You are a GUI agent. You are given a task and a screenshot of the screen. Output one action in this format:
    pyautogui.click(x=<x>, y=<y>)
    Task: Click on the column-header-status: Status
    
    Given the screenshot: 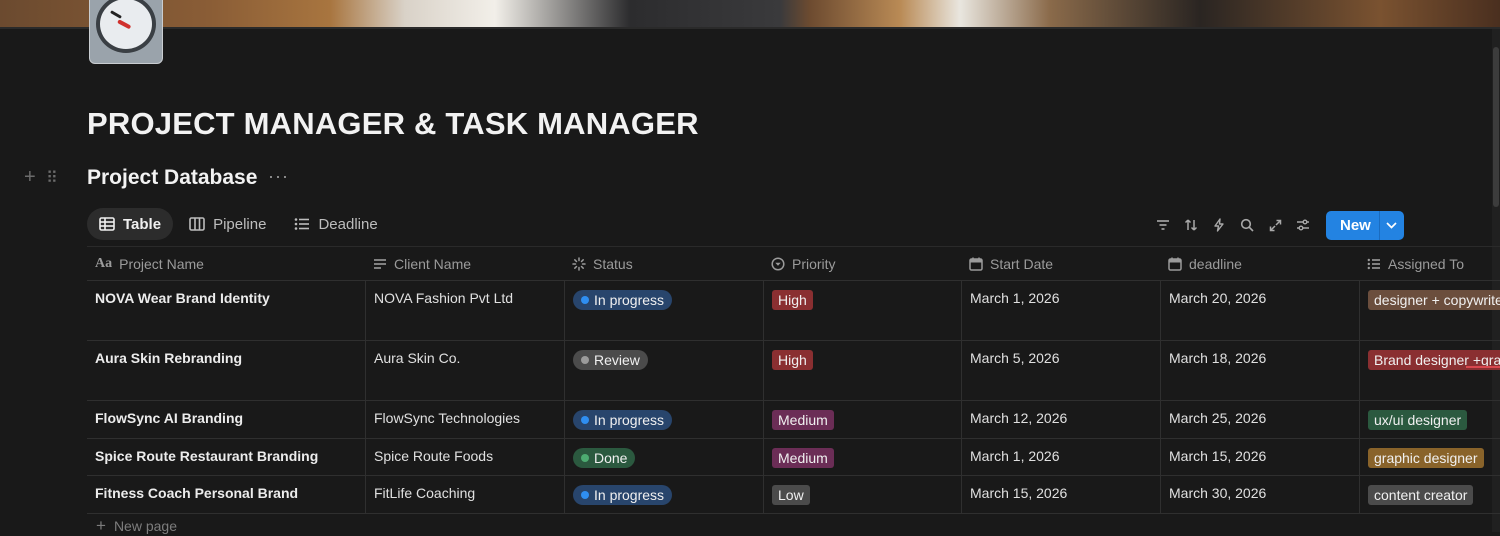 What is the action you would take?
    pyautogui.click(x=663, y=263)
    